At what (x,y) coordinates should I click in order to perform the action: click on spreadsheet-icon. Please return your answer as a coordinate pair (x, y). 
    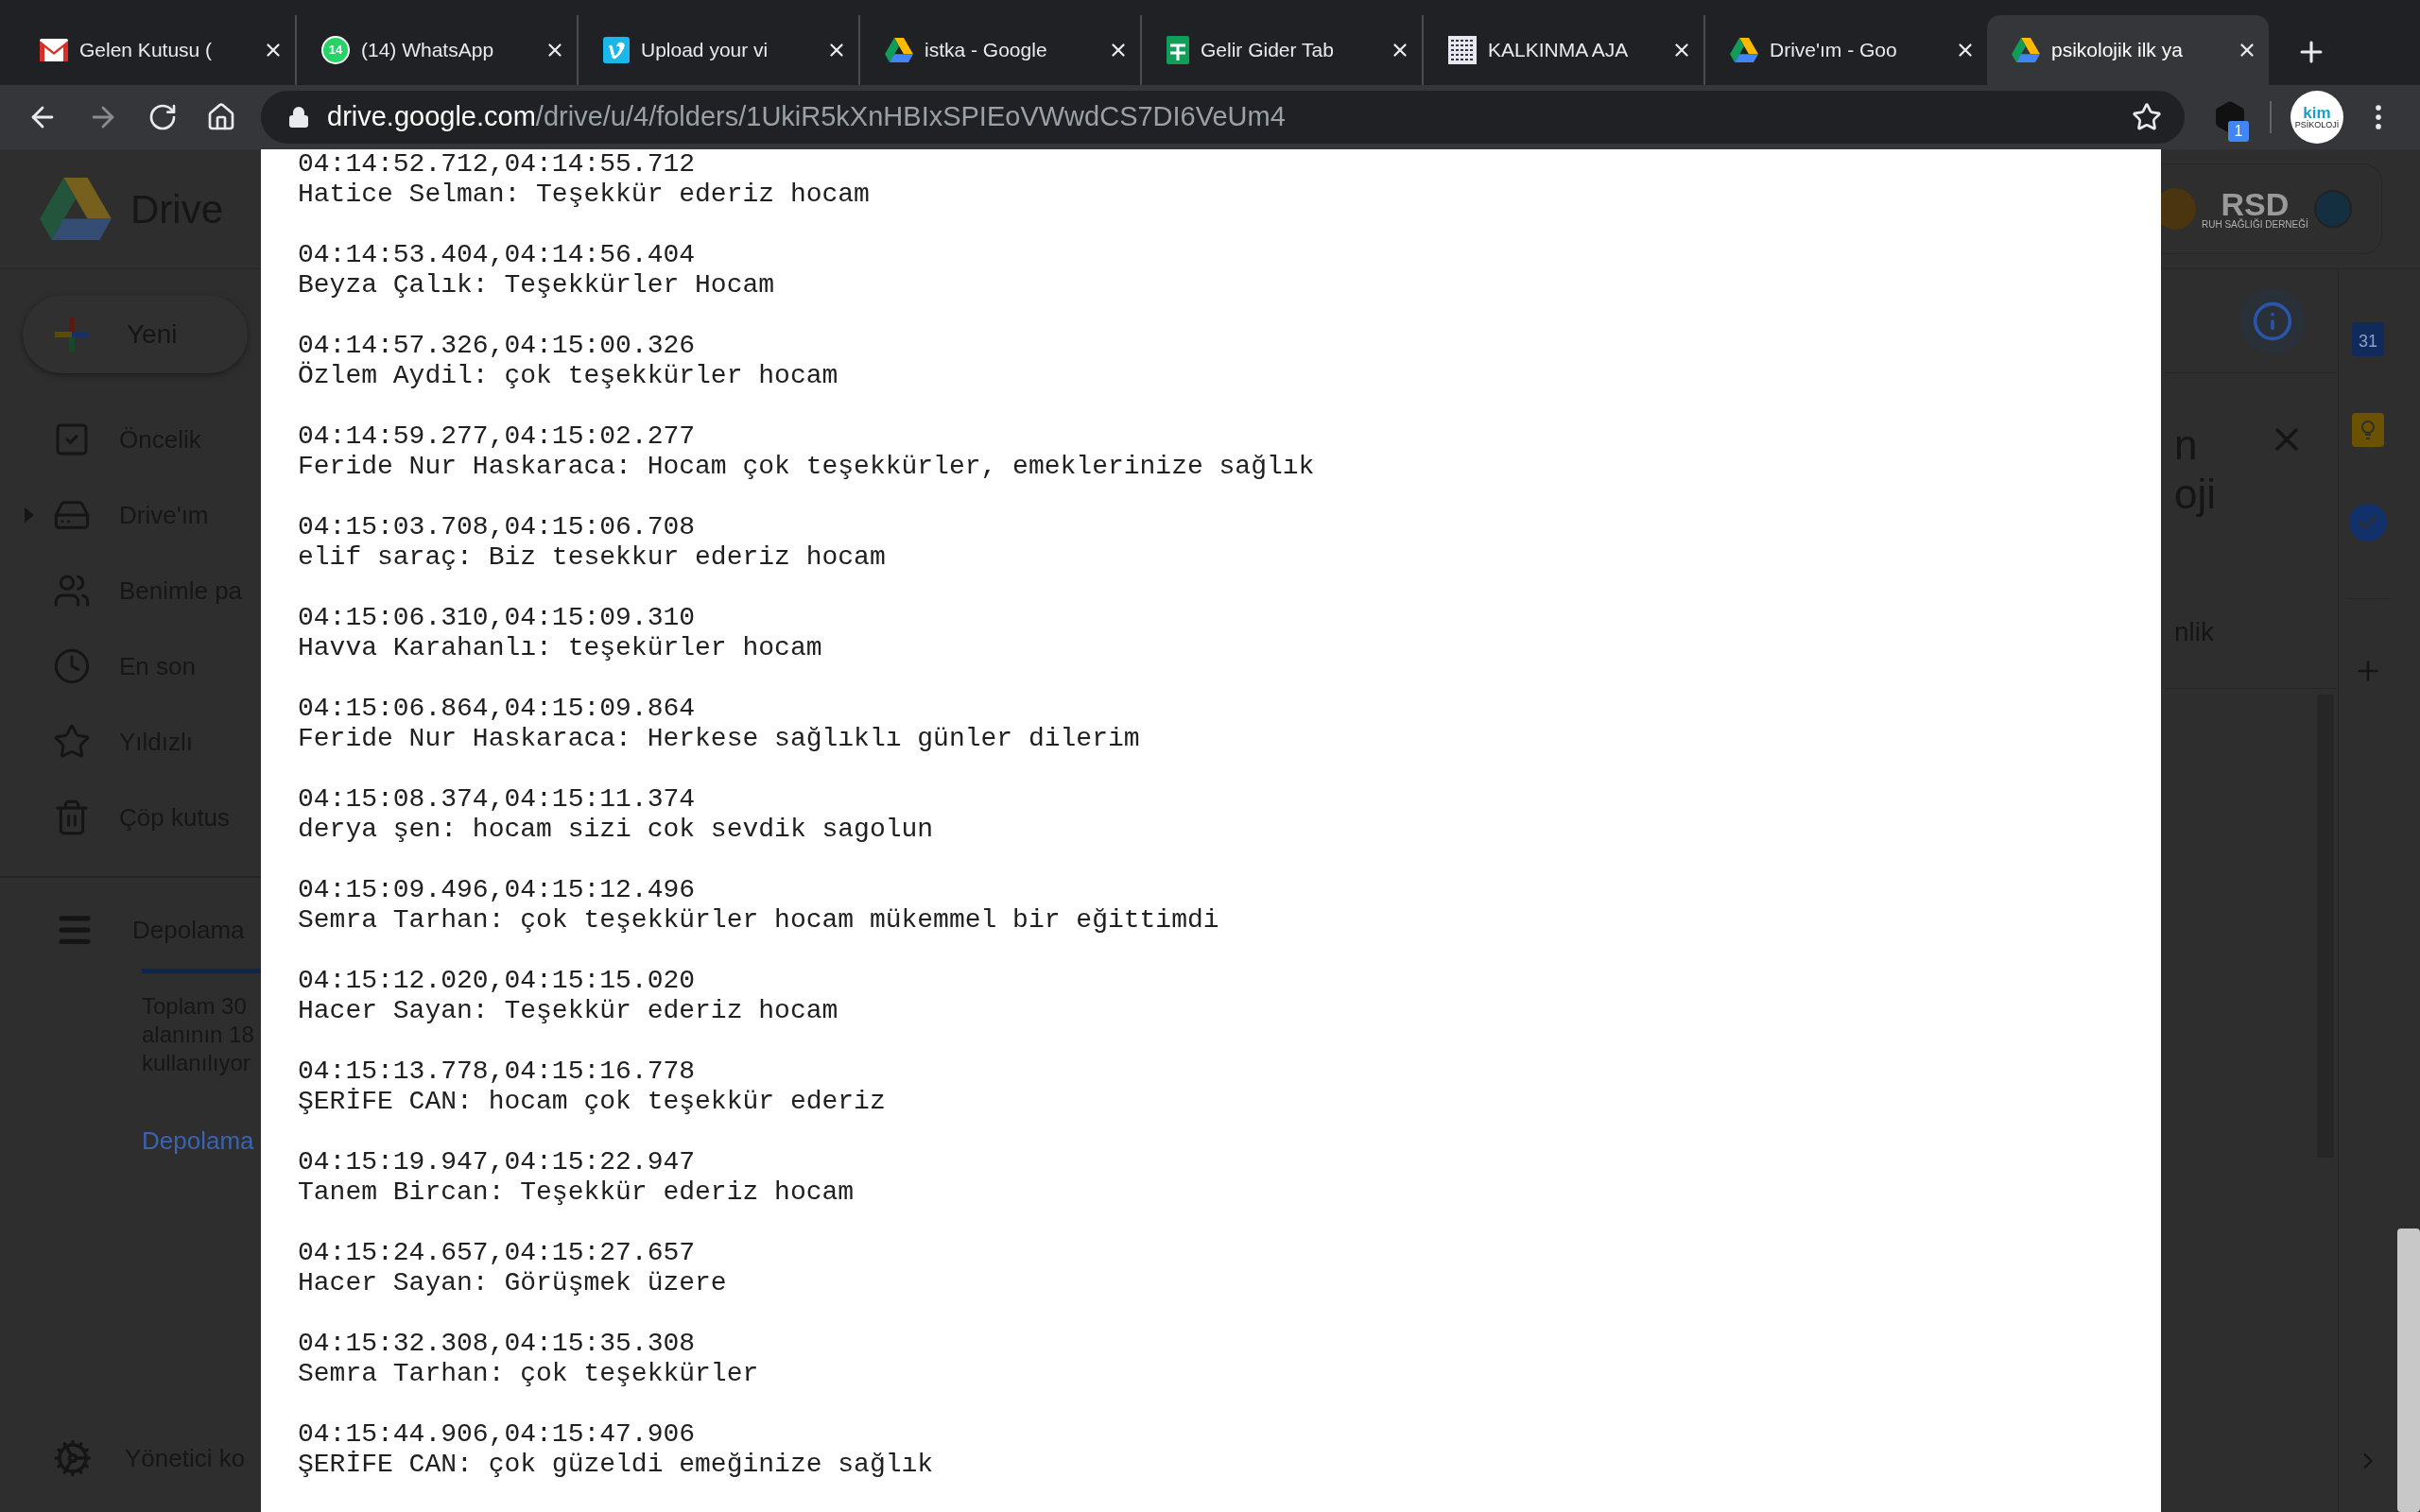
    Looking at the image, I should click on (1178, 50).